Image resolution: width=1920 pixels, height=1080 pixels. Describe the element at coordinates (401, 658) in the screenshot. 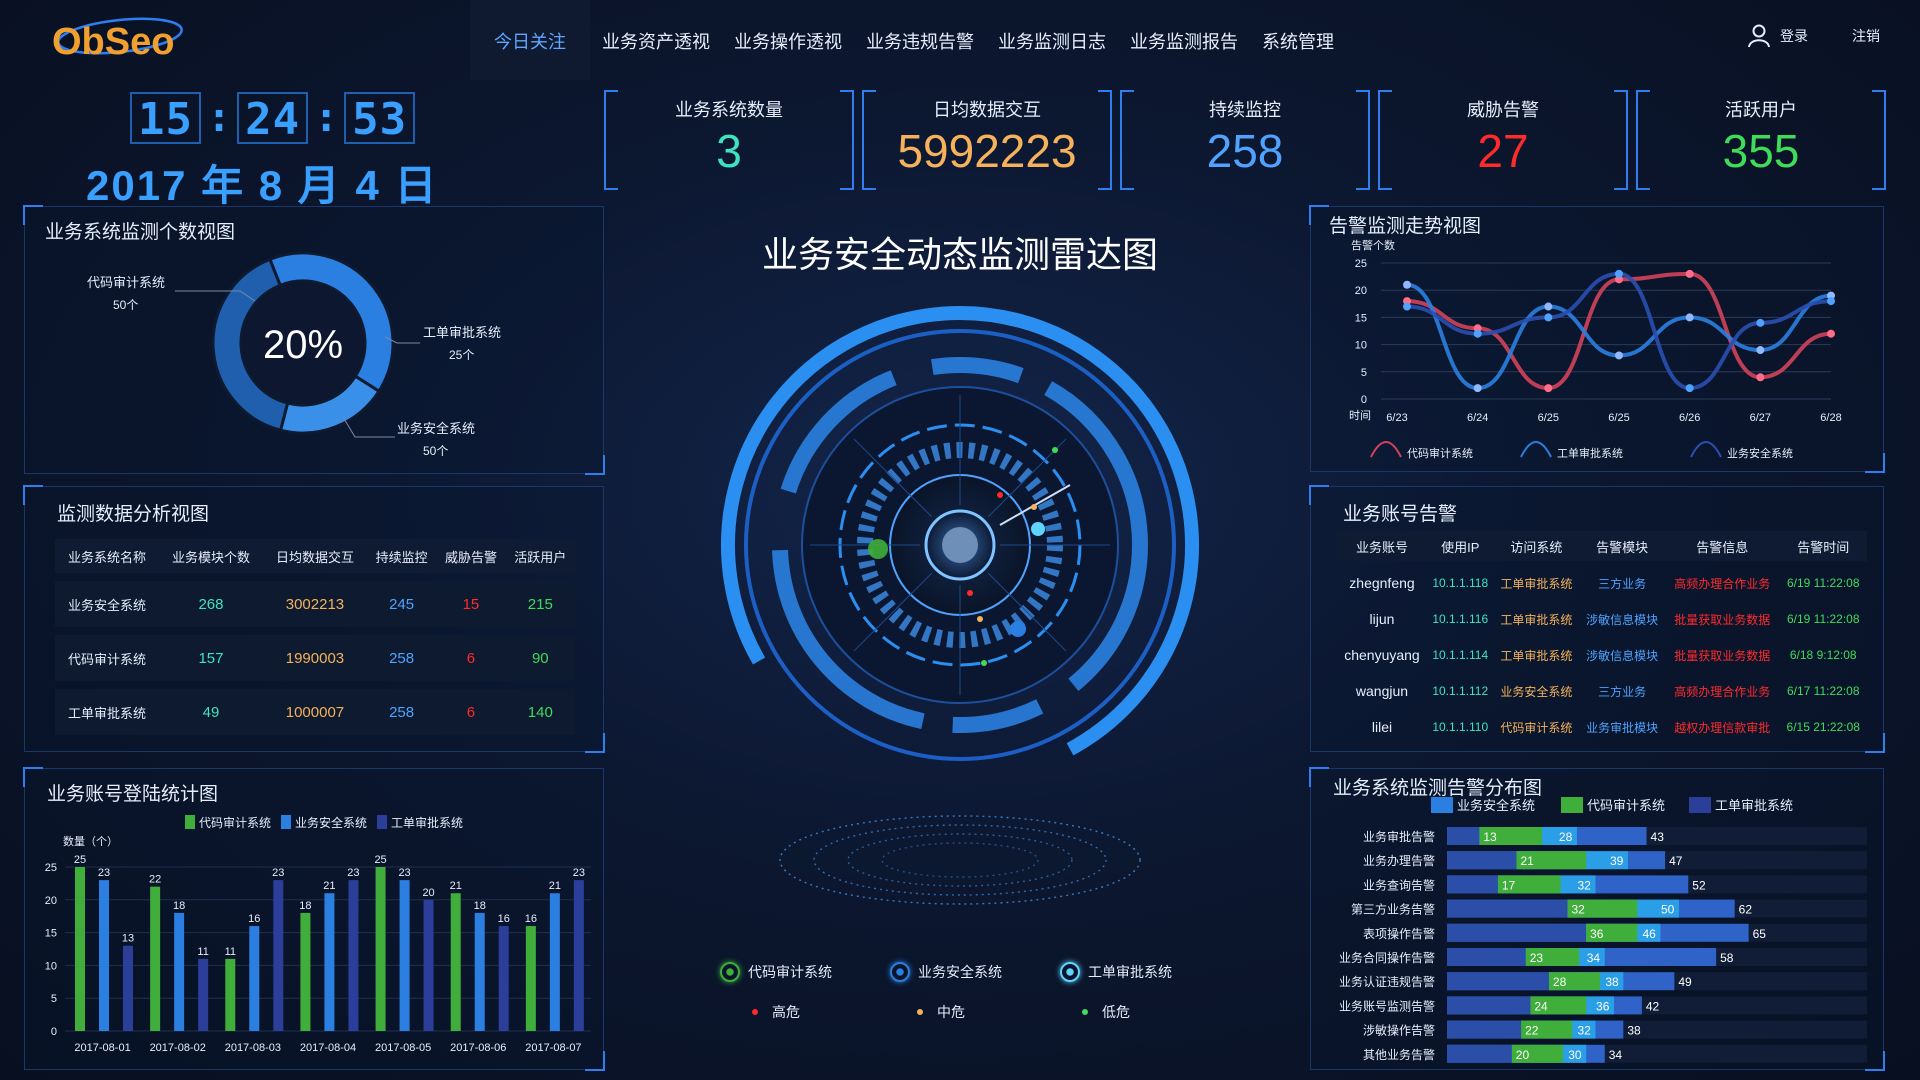

I see `monitor-table-cell: 258` at that location.